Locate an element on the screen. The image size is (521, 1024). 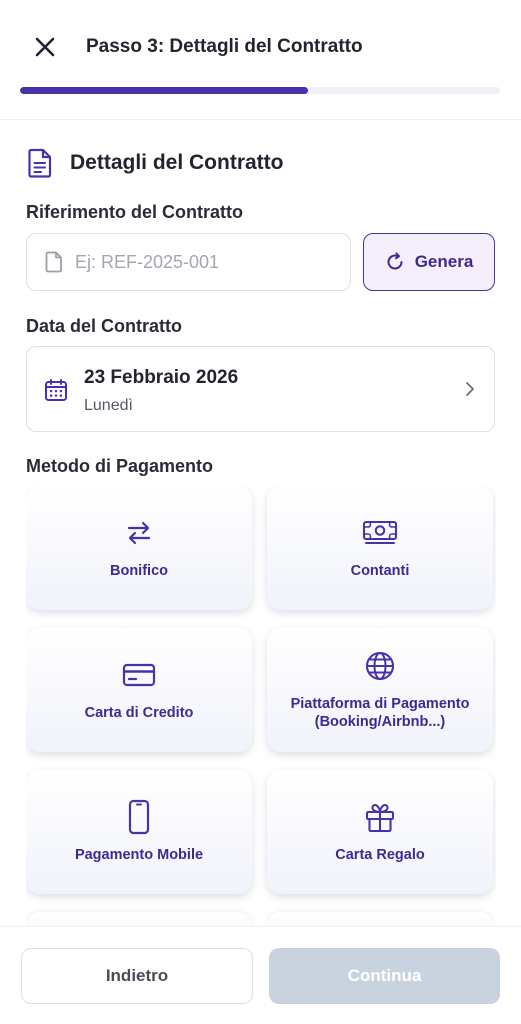
close-button is located at coordinates (45, 47).